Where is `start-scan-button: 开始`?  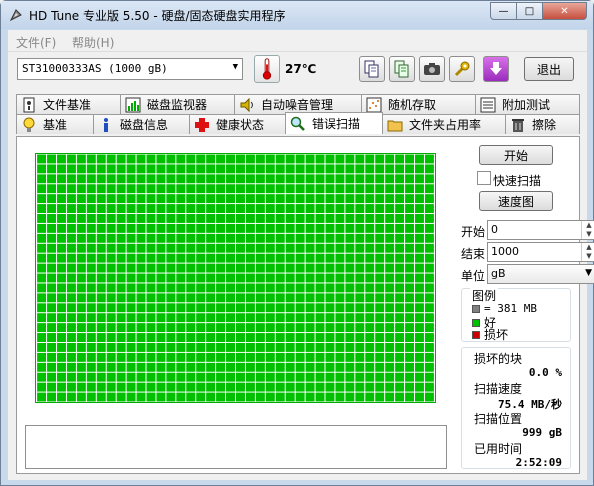
start-scan-button: 开始 is located at coordinates (516, 155).